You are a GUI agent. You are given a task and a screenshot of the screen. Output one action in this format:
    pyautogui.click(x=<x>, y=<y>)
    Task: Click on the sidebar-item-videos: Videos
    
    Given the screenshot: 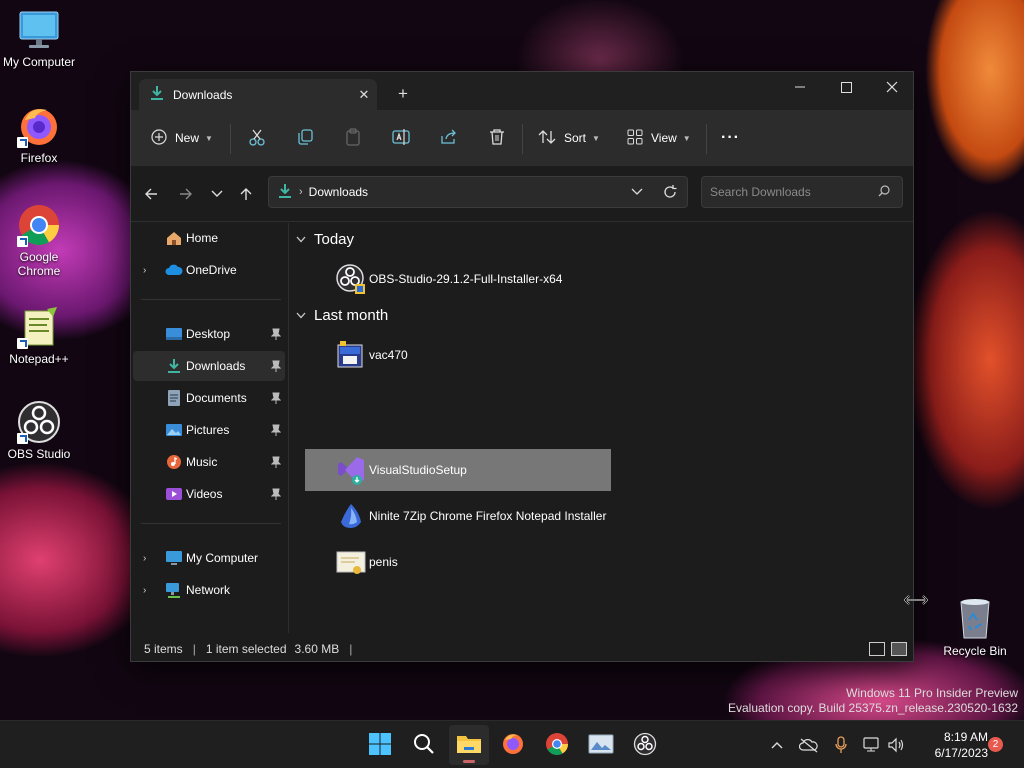 What is the action you would take?
    pyautogui.click(x=209, y=494)
    